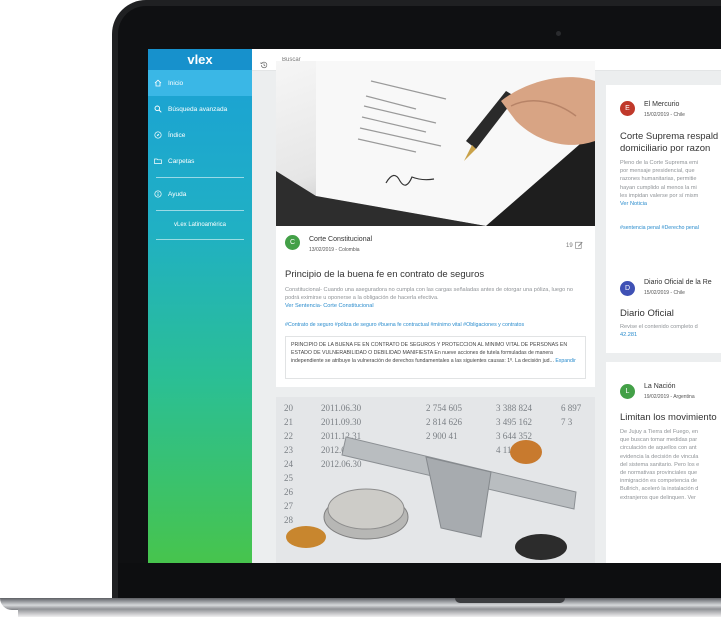 The image size is (721, 627). What do you see at coordinates (444, 422) in the screenshot?
I see `svg-text: 2 814 626` at bounding box center [444, 422].